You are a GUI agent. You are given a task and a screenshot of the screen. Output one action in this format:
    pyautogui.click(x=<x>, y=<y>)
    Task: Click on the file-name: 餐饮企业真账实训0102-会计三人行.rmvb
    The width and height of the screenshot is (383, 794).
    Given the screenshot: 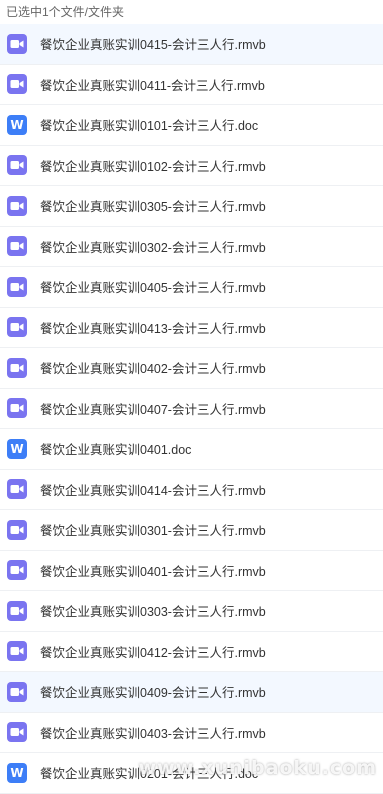 What is the action you would take?
    pyautogui.click(x=153, y=165)
    